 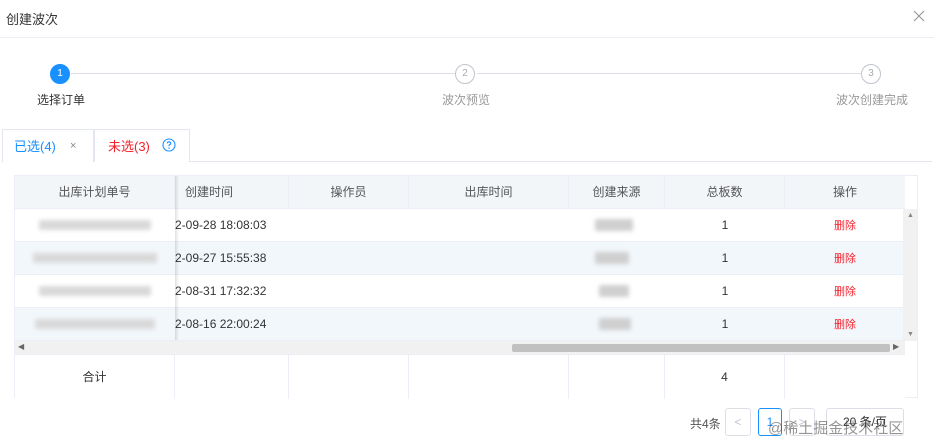 What do you see at coordinates (466, 100) in the screenshot?
I see `step-2-label: 波次预览` at bounding box center [466, 100].